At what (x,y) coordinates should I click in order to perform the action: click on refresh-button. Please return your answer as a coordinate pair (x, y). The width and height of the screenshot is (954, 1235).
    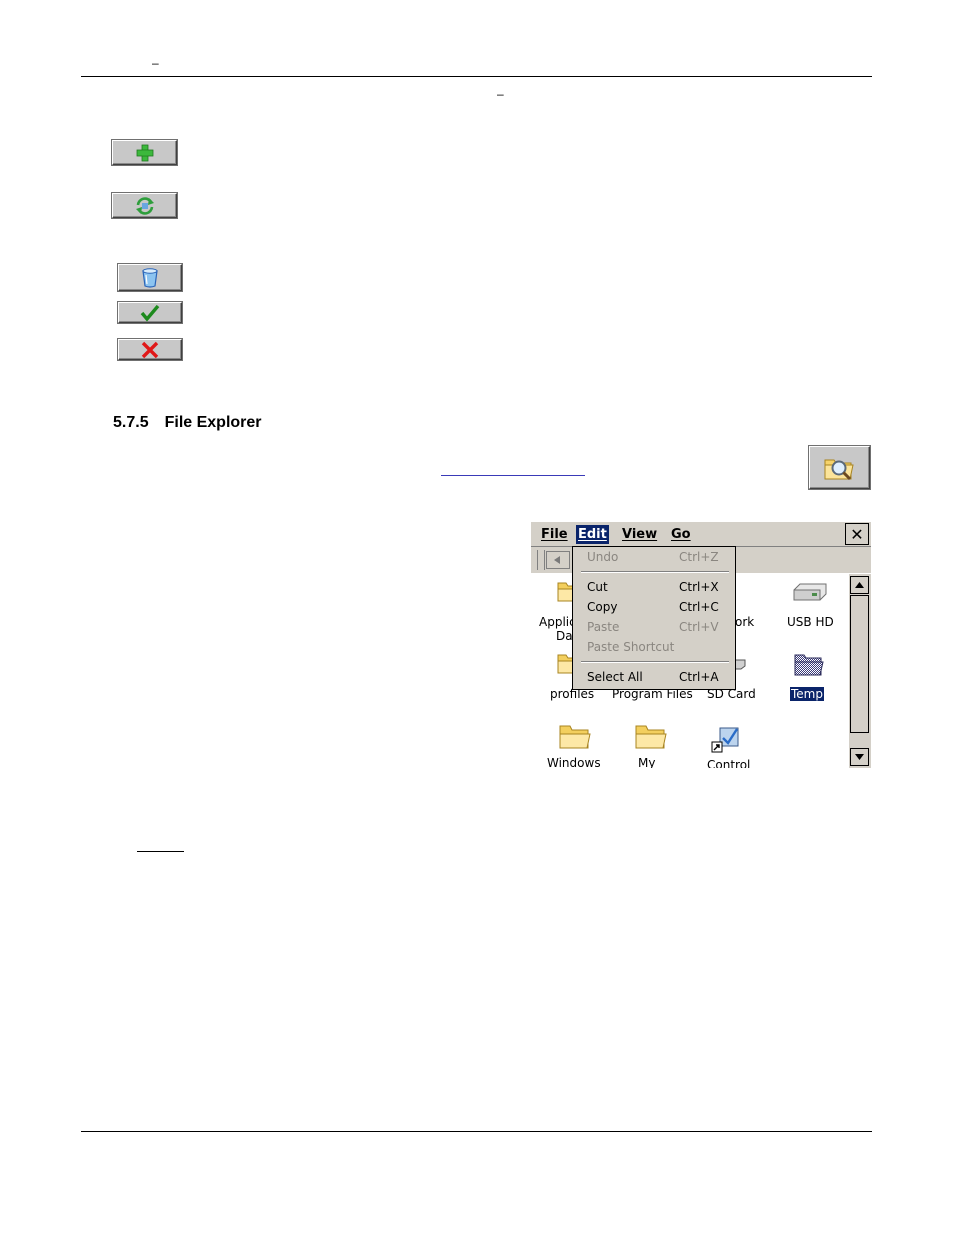
    Looking at the image, I should click on (144, 205).